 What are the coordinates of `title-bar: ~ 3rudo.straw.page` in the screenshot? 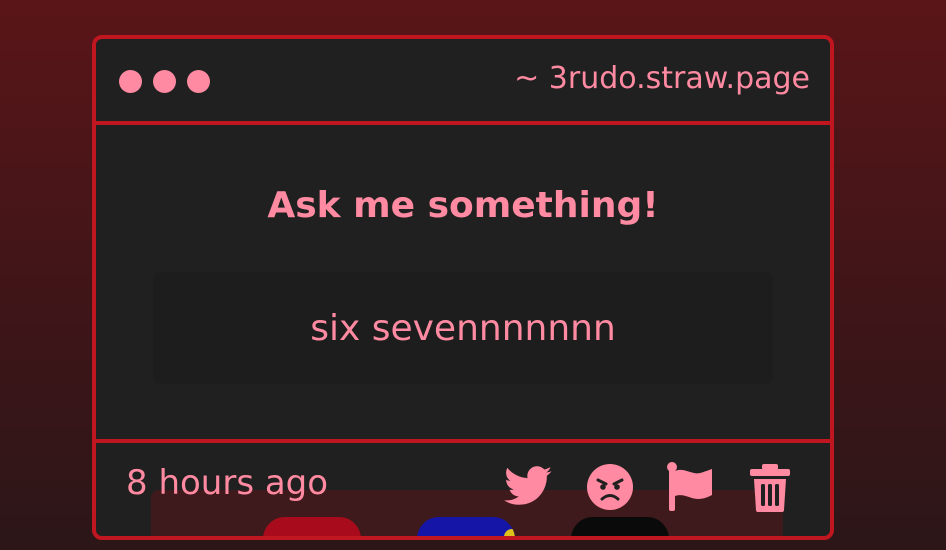 It's located at (463, 82).